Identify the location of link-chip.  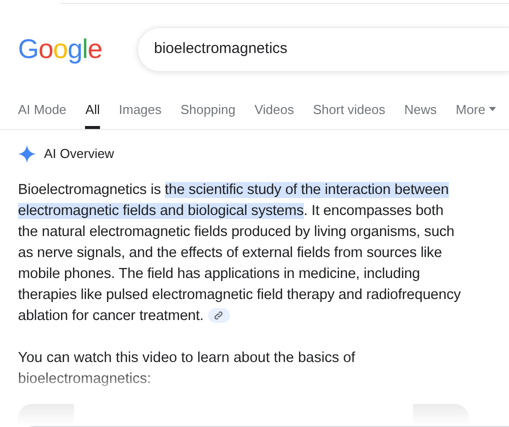
(219, 316).